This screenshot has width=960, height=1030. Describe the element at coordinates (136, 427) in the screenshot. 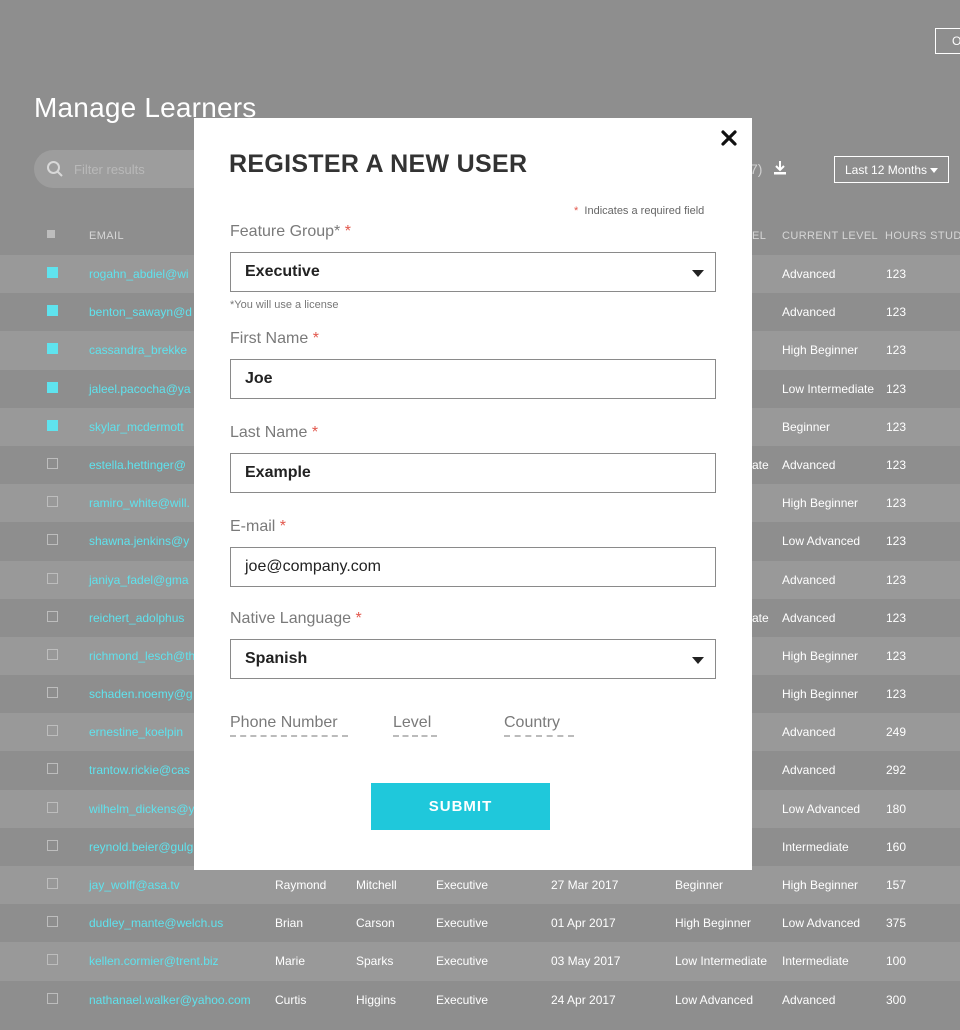

I see `email-cell: skylar_mcdermott` at that location.